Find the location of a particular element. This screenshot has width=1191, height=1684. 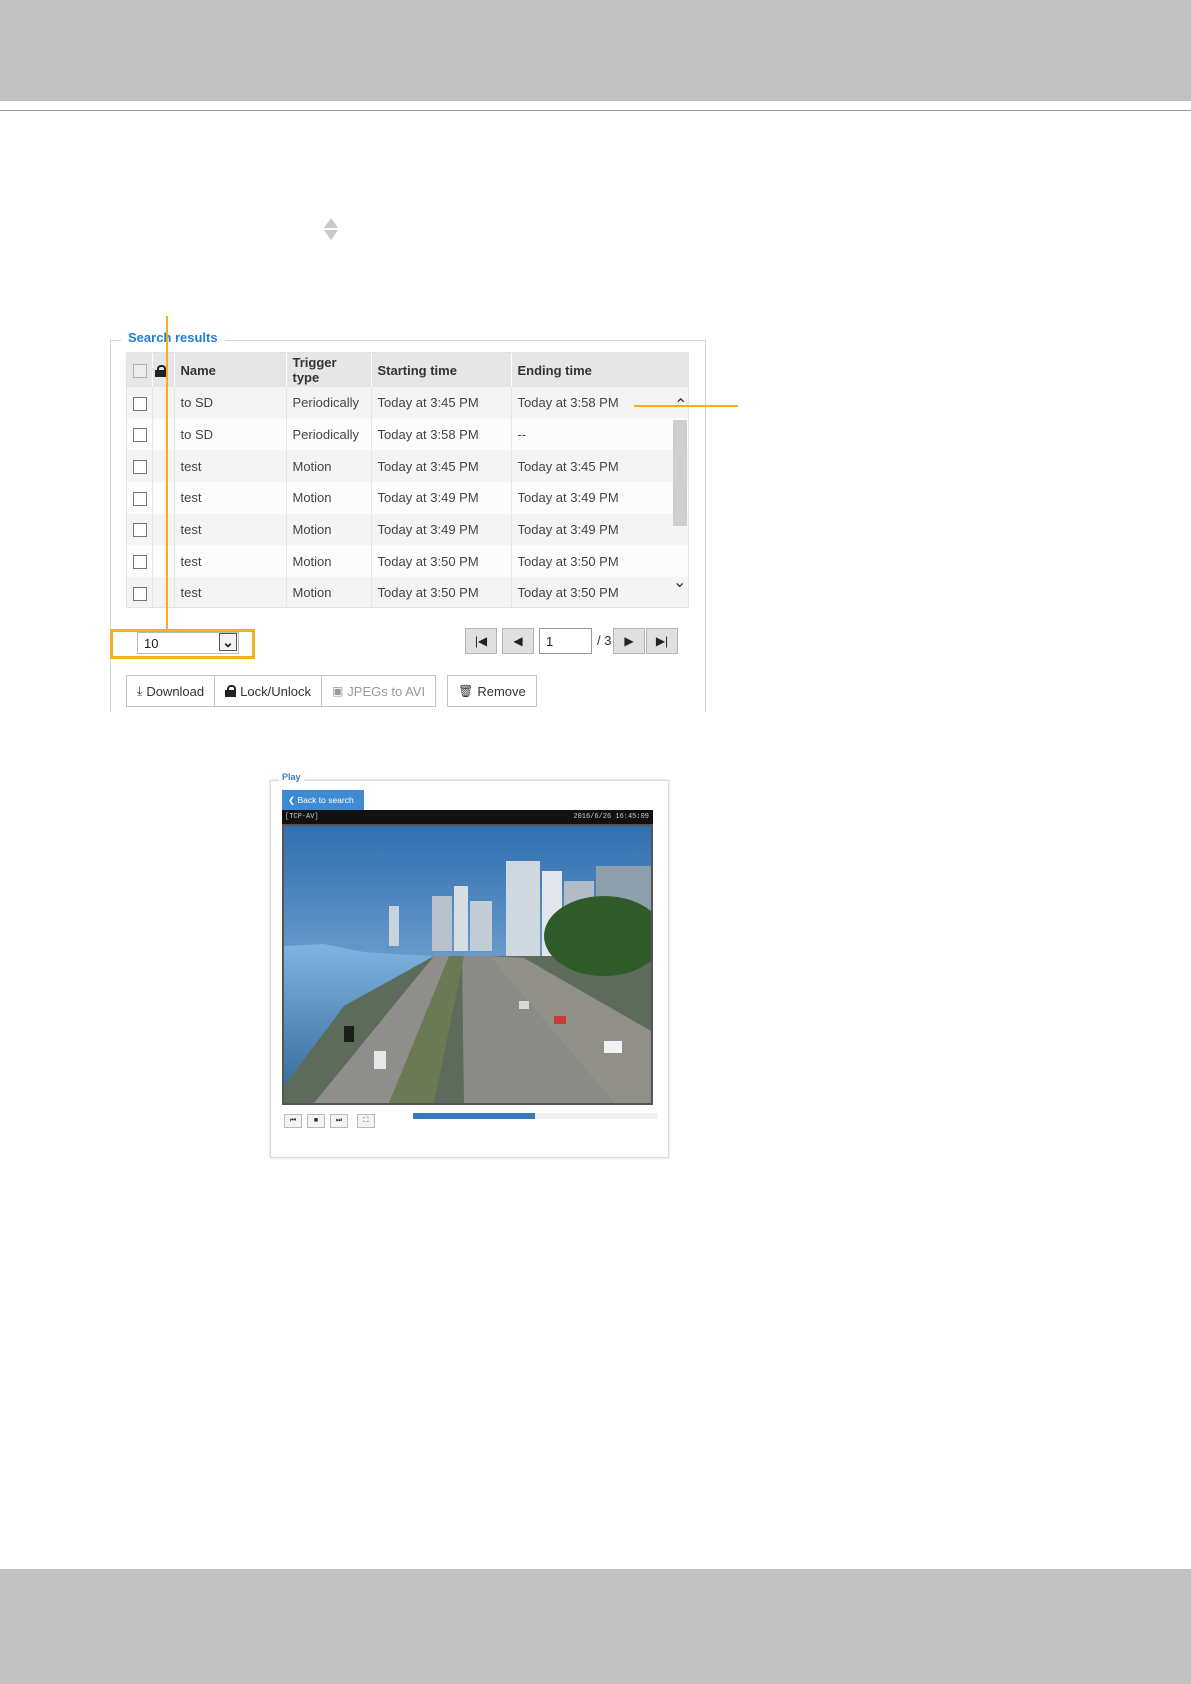

footer-band is located at coordinates (595, 1626).